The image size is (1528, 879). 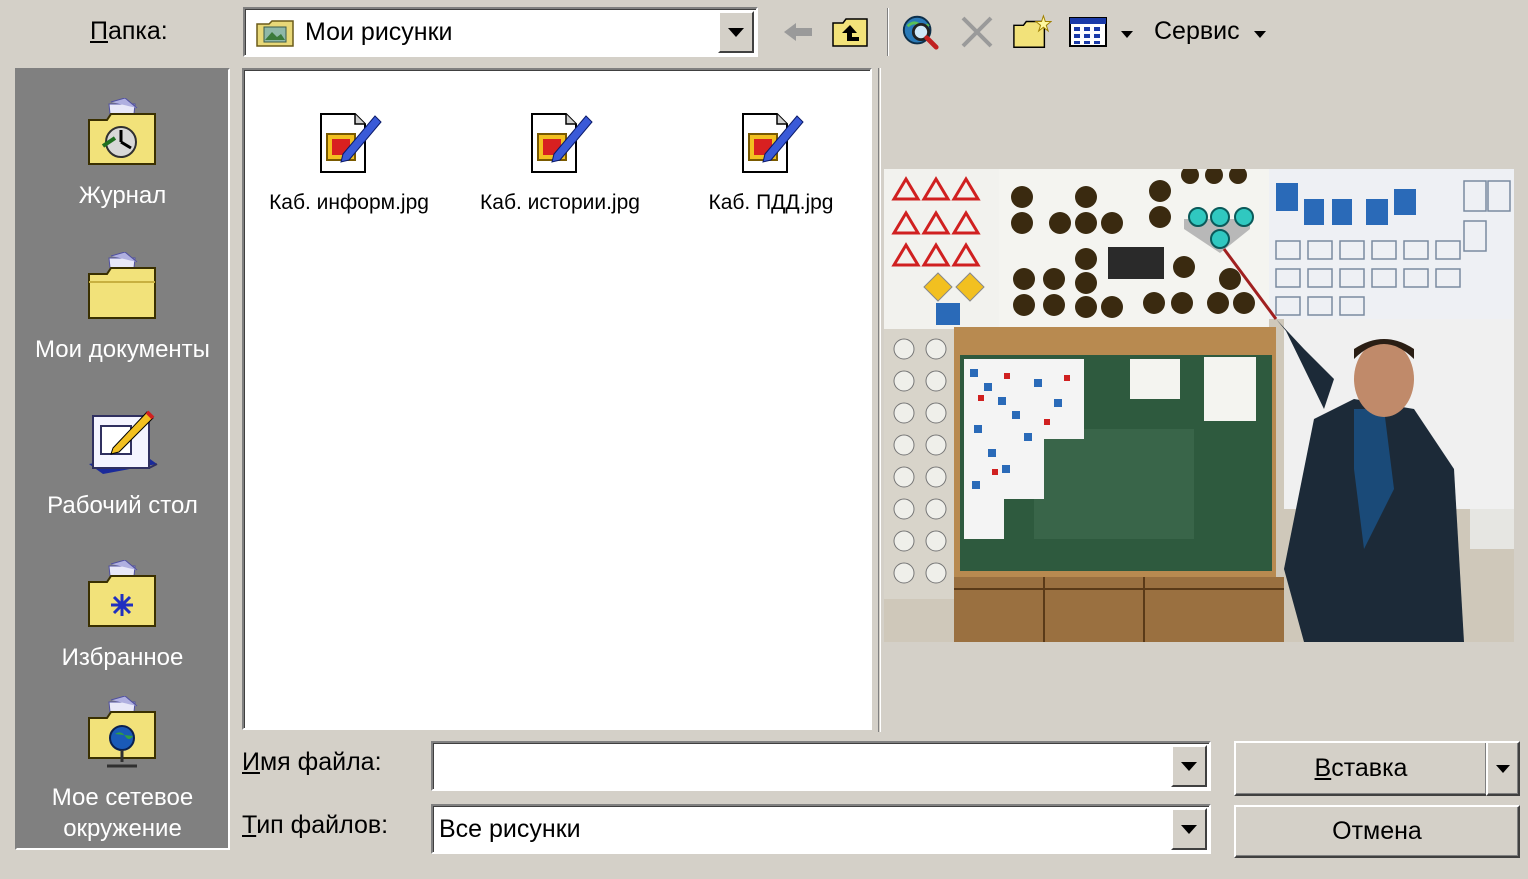 I want to click on place-network: Мое сетевое окружение, so click(x=122, y=769).